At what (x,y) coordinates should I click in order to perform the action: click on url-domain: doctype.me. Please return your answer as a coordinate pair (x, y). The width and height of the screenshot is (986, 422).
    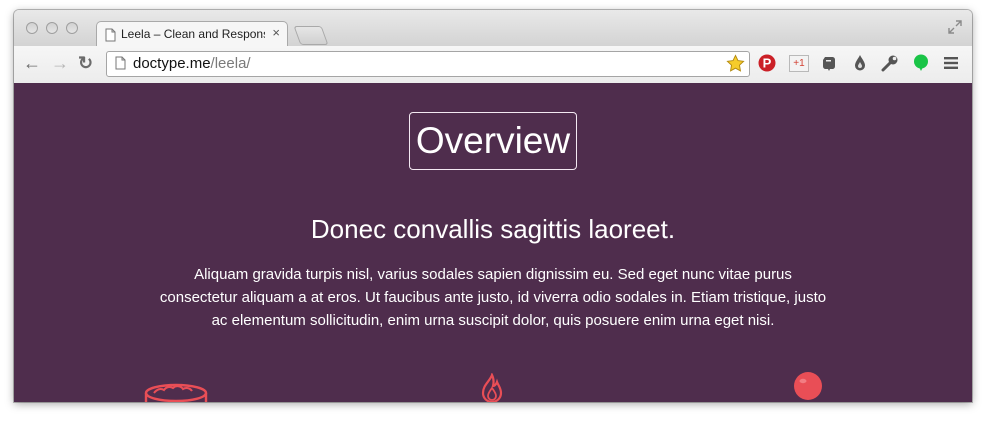
    Looking at the image, I should click on (172, 63).